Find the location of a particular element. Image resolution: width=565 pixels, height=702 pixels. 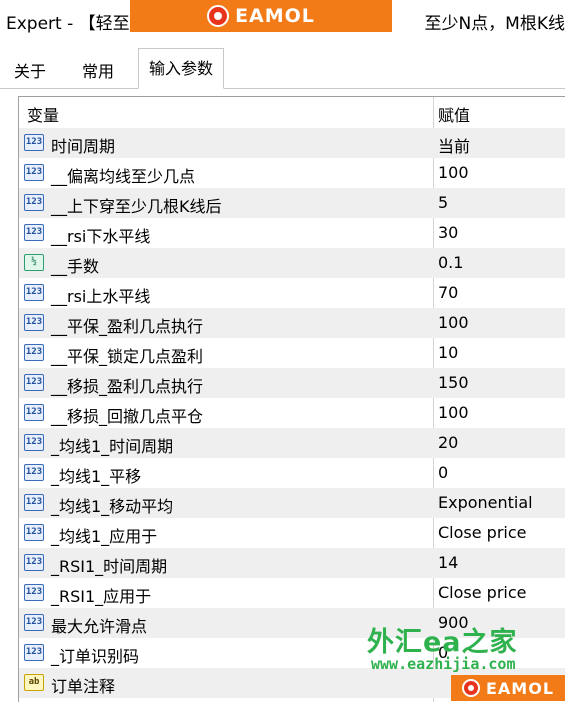

table-row: 123 __rsi上水平线 70 is located at coordinates (292, 293).